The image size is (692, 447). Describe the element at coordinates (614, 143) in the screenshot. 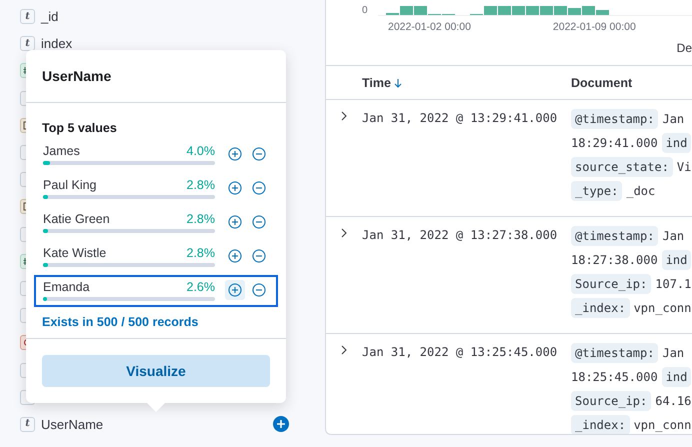

I see `field-value: 18:29:41.000` at that location.